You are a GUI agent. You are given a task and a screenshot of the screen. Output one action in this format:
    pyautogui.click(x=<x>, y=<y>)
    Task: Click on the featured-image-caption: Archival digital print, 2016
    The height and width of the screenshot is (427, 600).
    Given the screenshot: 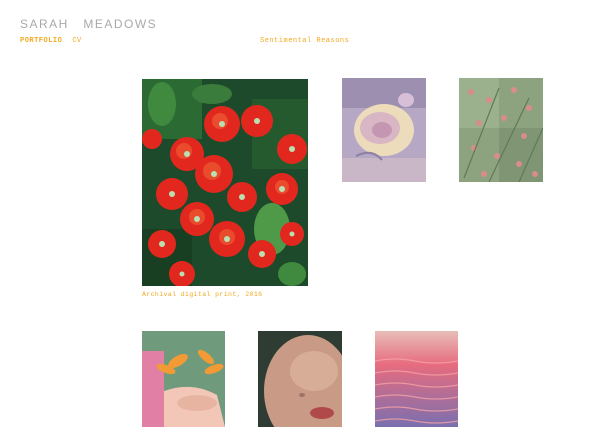 What is the action you would take?
    pyautogui.click(x=202, y=294)
    